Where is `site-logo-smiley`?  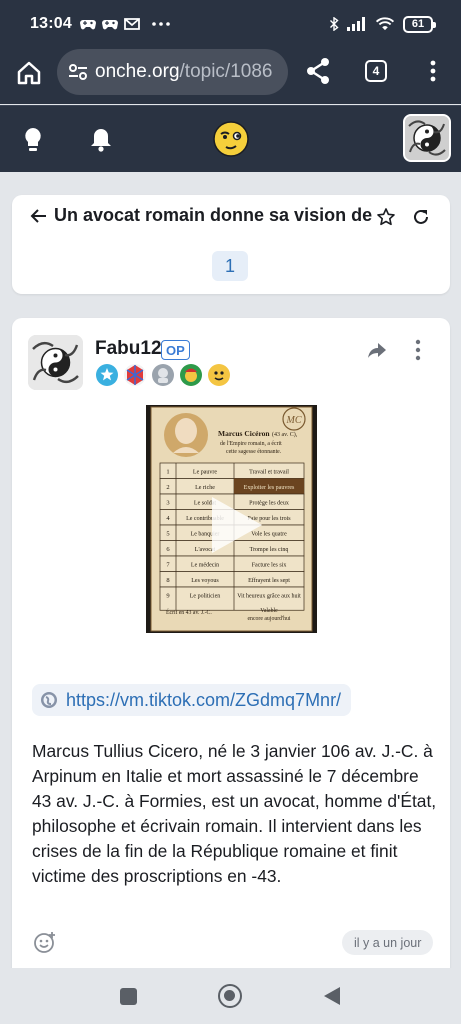
site-logo-smiley is located at coordinates (231, 139).